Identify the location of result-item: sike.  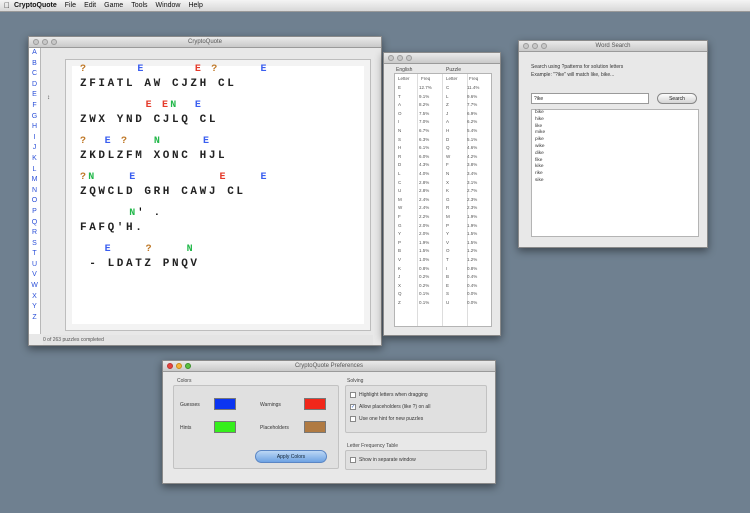
(615, 181).